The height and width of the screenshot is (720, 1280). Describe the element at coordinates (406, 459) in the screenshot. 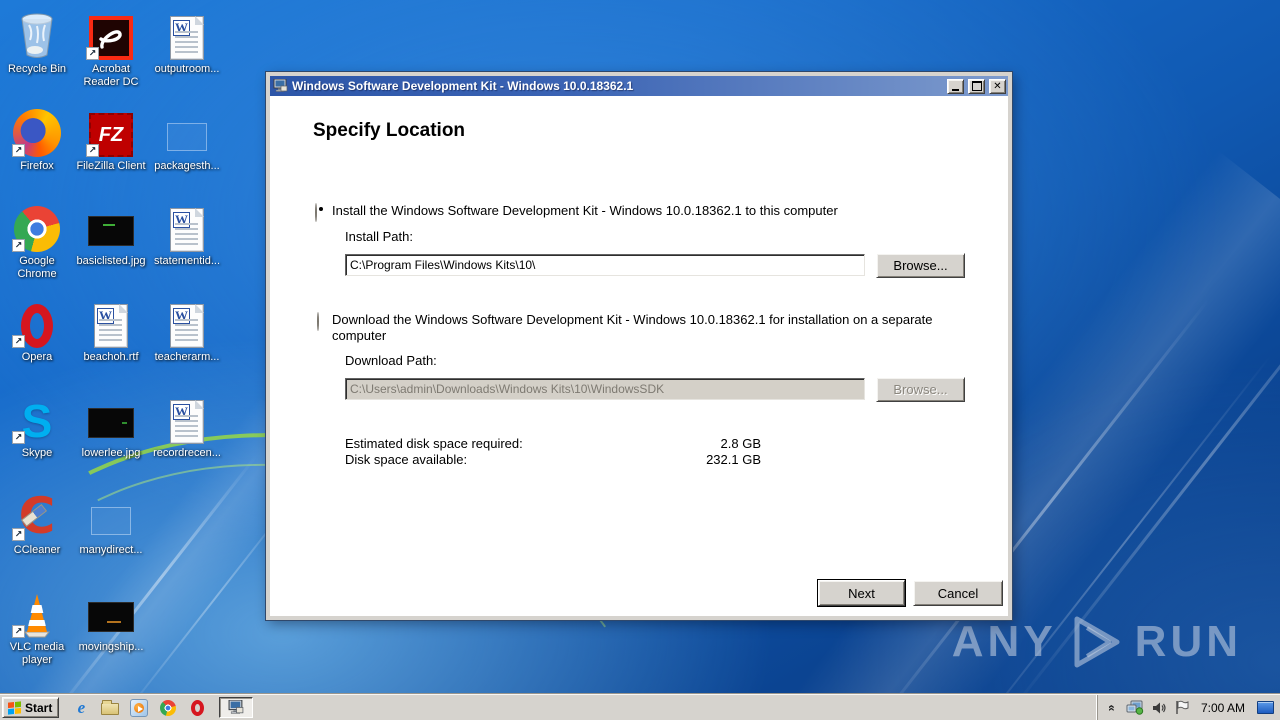

I see `disk-available-label: Disk space available:` at that location.